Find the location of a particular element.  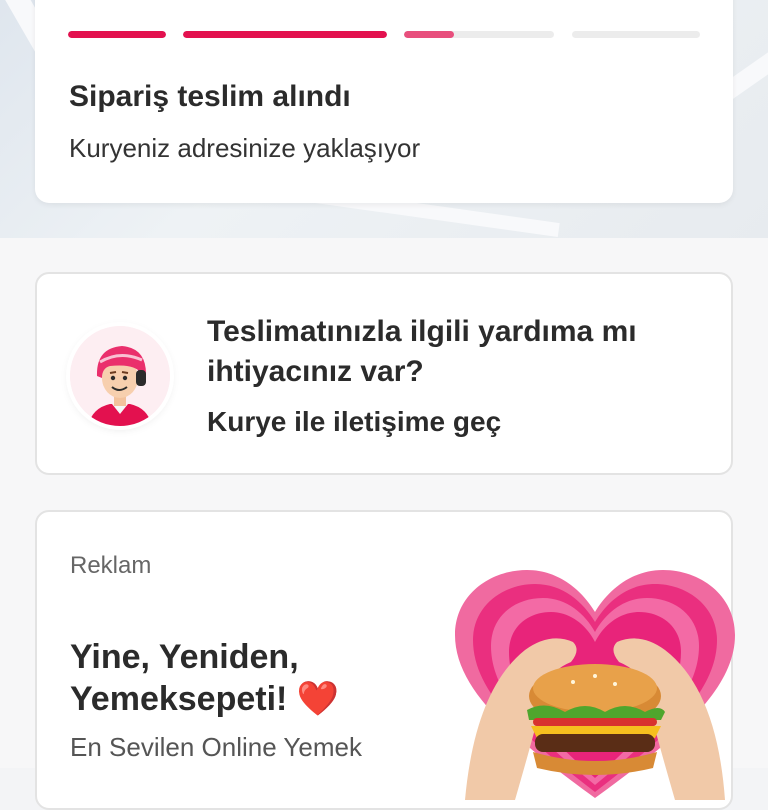

progress-step-2-fill is located at coordinates (285, 34).